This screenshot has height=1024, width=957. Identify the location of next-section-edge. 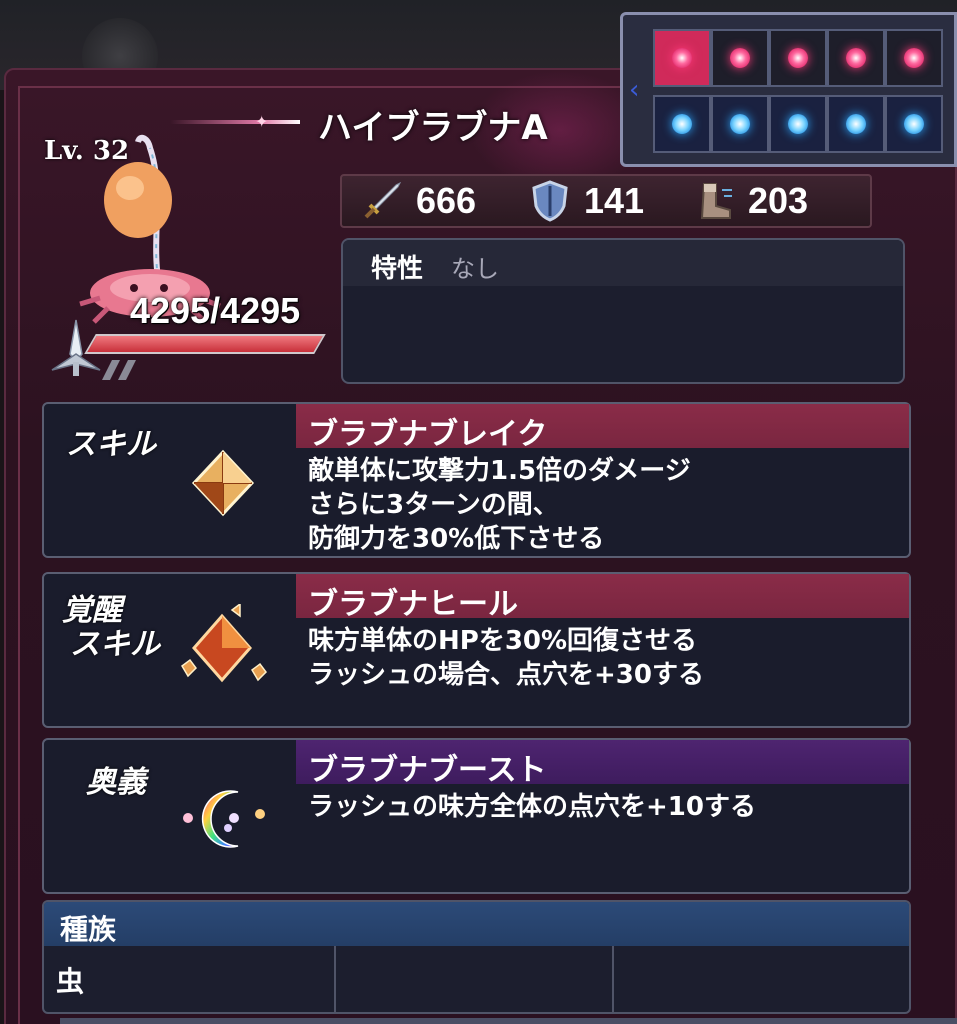
(508, 1021).